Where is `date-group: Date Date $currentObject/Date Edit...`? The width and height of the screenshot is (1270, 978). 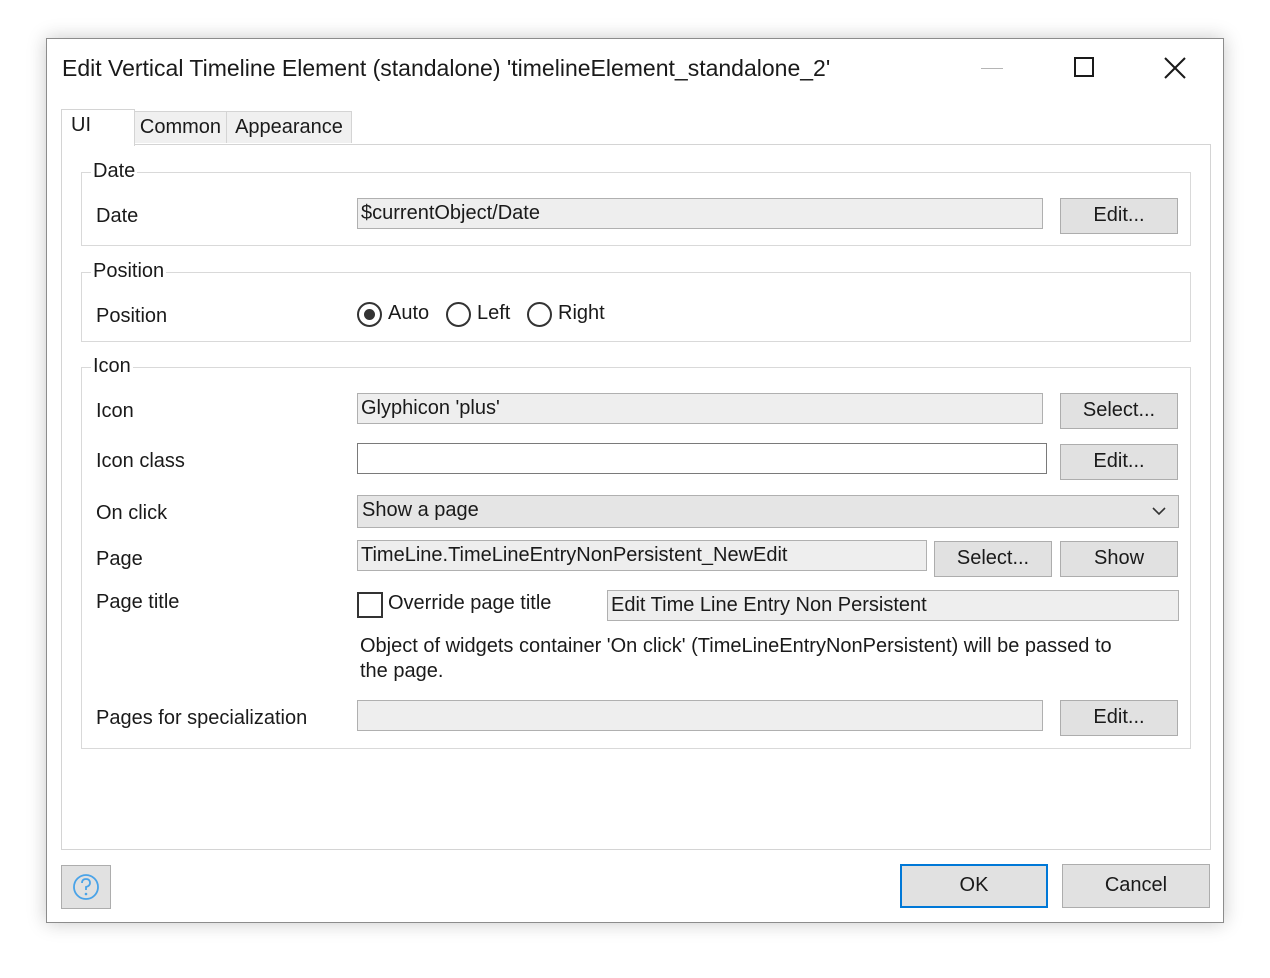
date-group: Date Date $currentObject/Date Edit... is located at coordinates (636, 202).